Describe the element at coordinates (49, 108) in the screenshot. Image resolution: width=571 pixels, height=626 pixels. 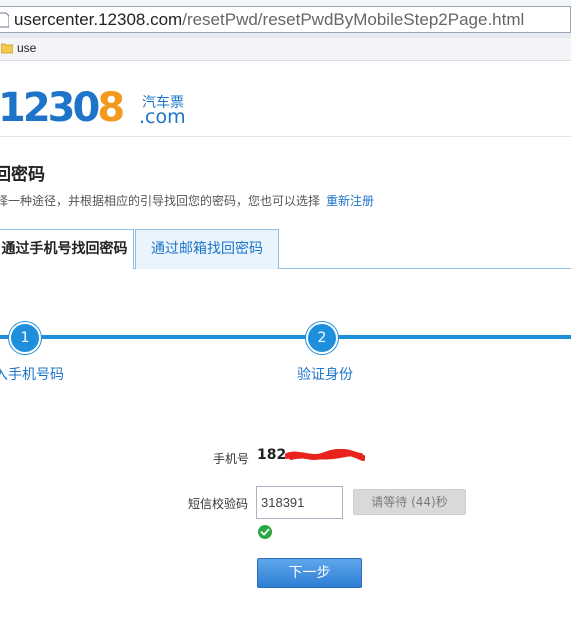
I see `logo-digits-23: 23` at that location.